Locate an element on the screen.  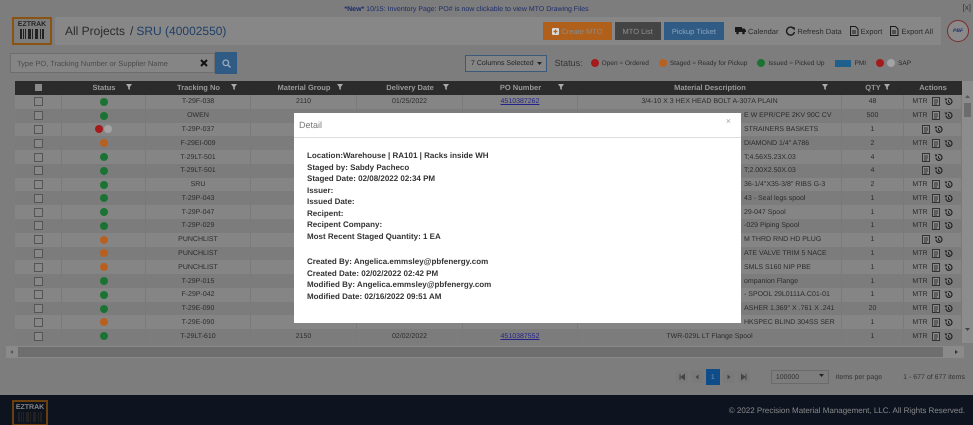
refresh-icon is located at coordinates (790, 31).